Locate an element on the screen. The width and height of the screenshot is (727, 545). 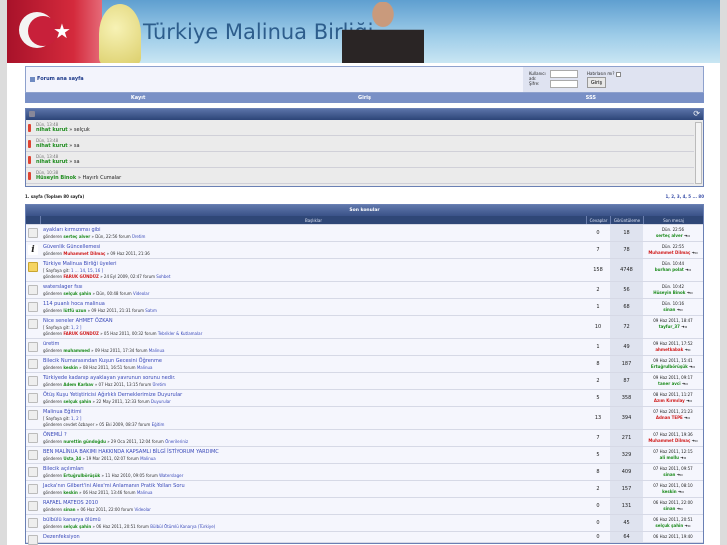
last-post-user: burhan polat is located at coordinates (669, 269).